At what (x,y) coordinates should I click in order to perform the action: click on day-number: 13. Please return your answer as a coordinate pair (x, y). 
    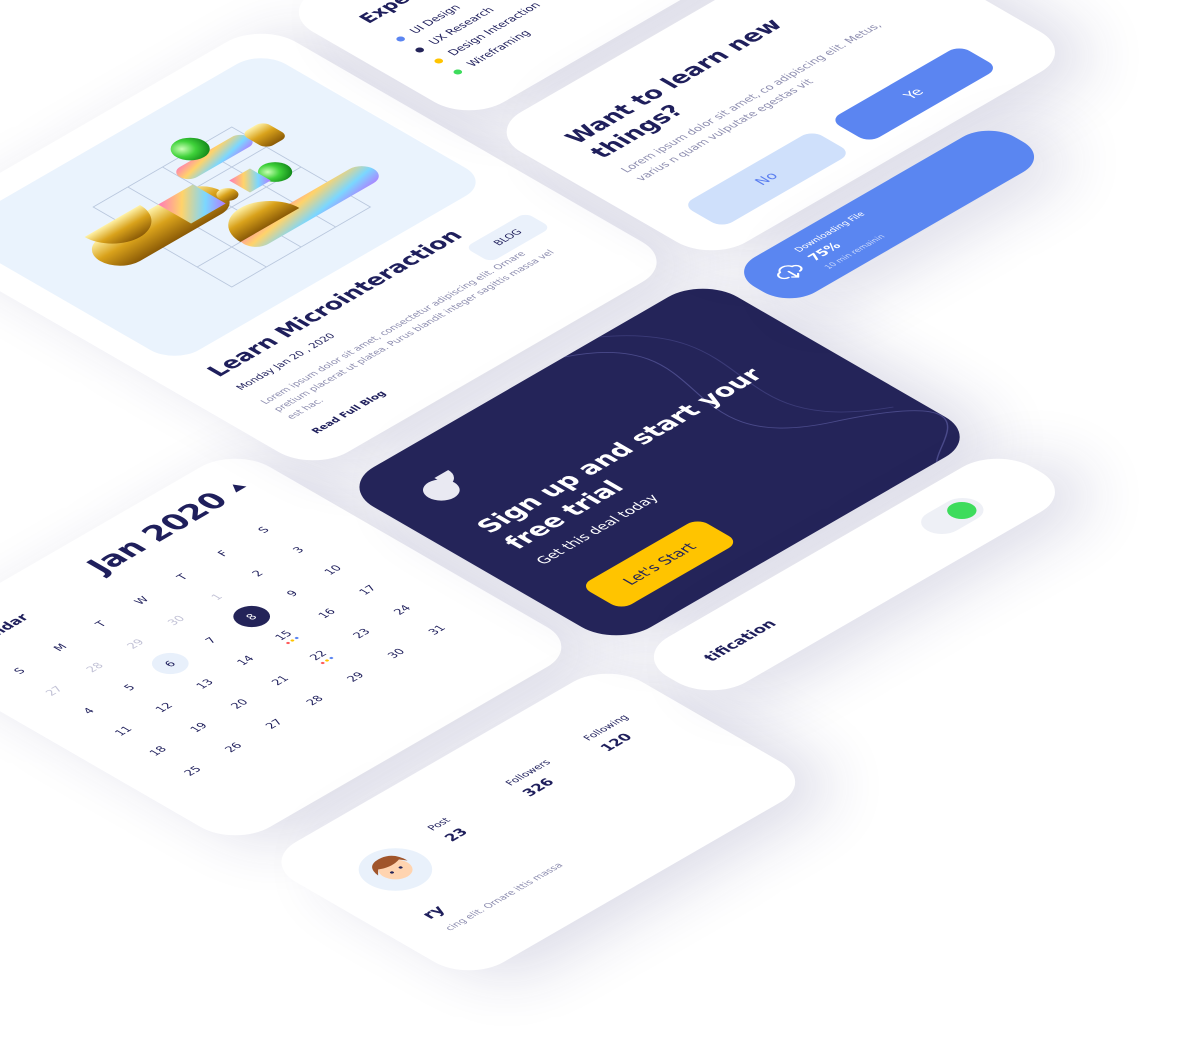
    Looking at the image, I should click on (204, 684).